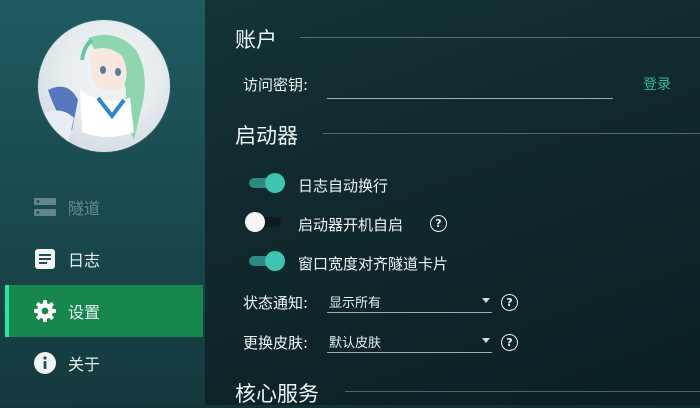  I want to click on skin-select: 默认皮肤, so click(409, 341).